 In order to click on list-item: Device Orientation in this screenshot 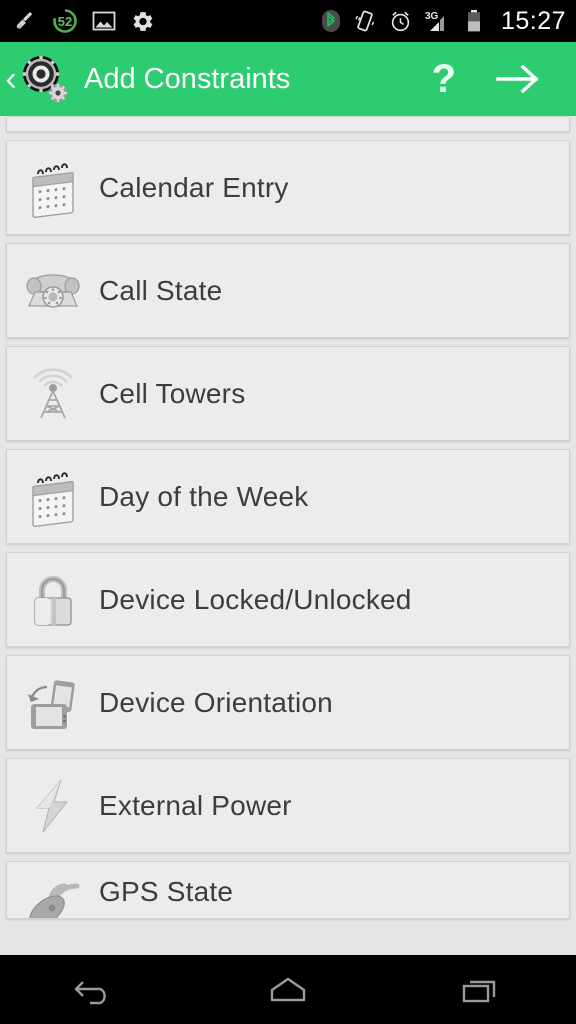, I will do `click(288, 702)`.